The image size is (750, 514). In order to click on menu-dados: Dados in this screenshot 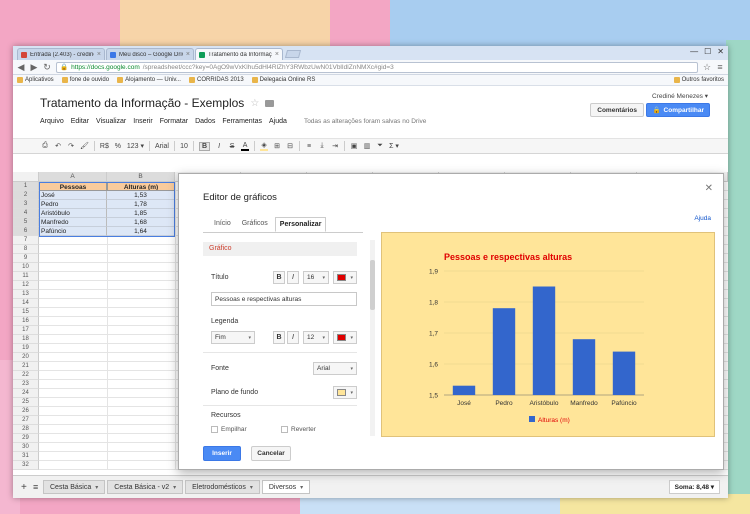, I will do `click(205, 121)`.